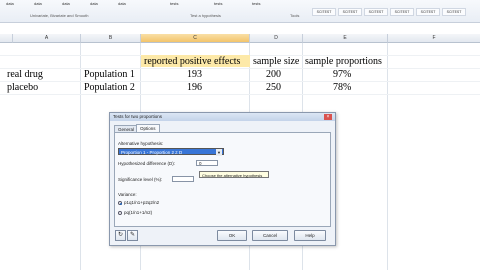  What do you see at coordinates (183, 179) in the screenshot?
I see `significance-input` at bounding box center [183, 179].